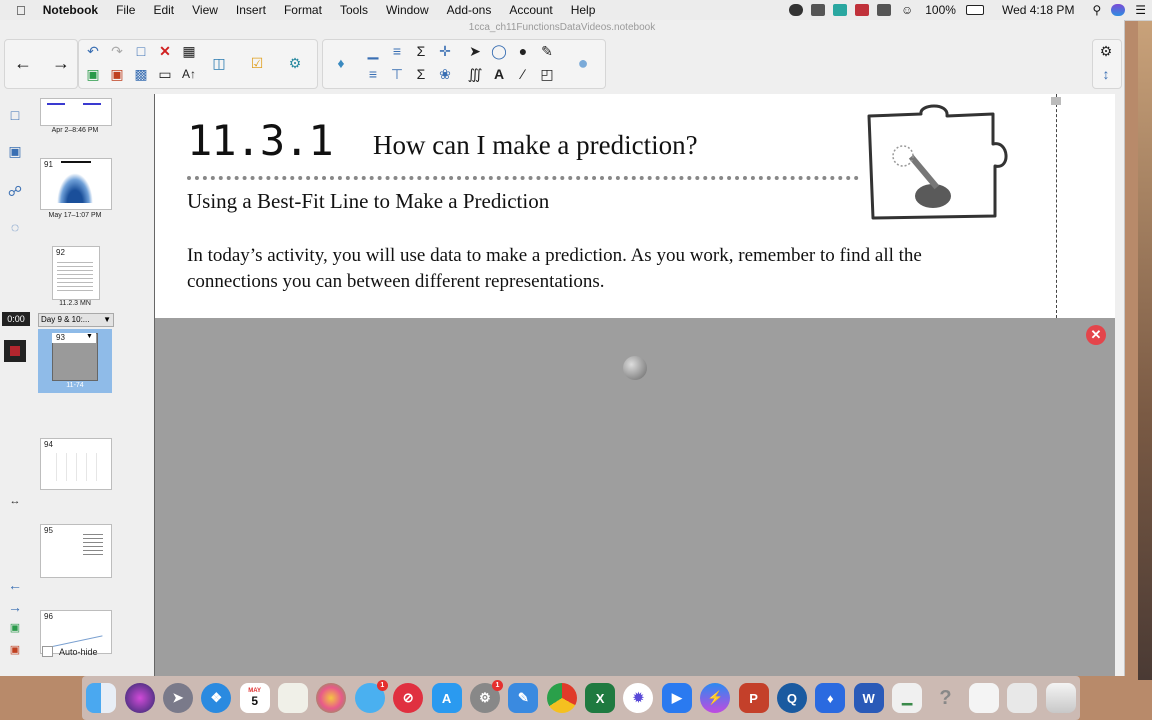 Image resolution: width=1152 pixels, height=720 pixels. Describe the element at coordinates (76, 184) in the screenshot. I see `page-thumbnail: 91` at that location.